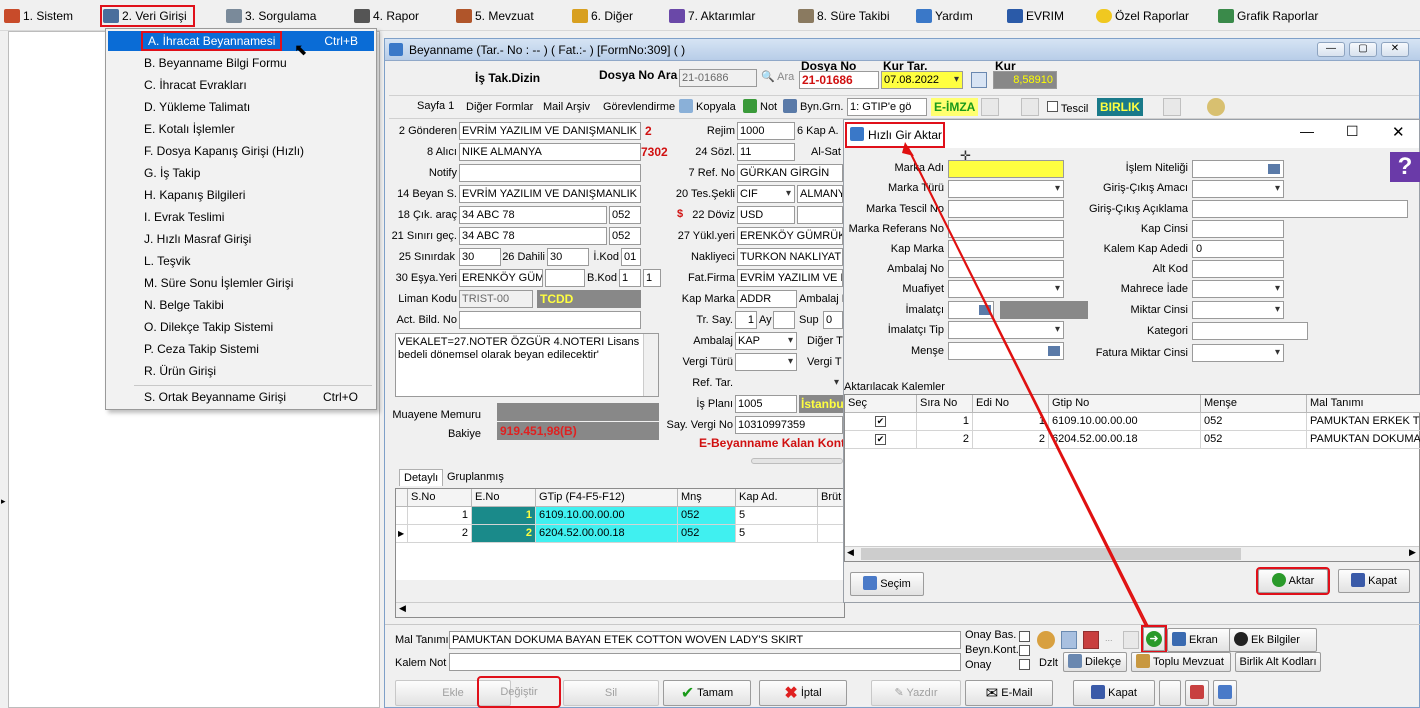  Describe the element at coordinates (241, 397) in the screenshot. I see `menu-item-ortak-beyanname: S. Ortak Beyanname Girişi Ctrl+O` at that location.